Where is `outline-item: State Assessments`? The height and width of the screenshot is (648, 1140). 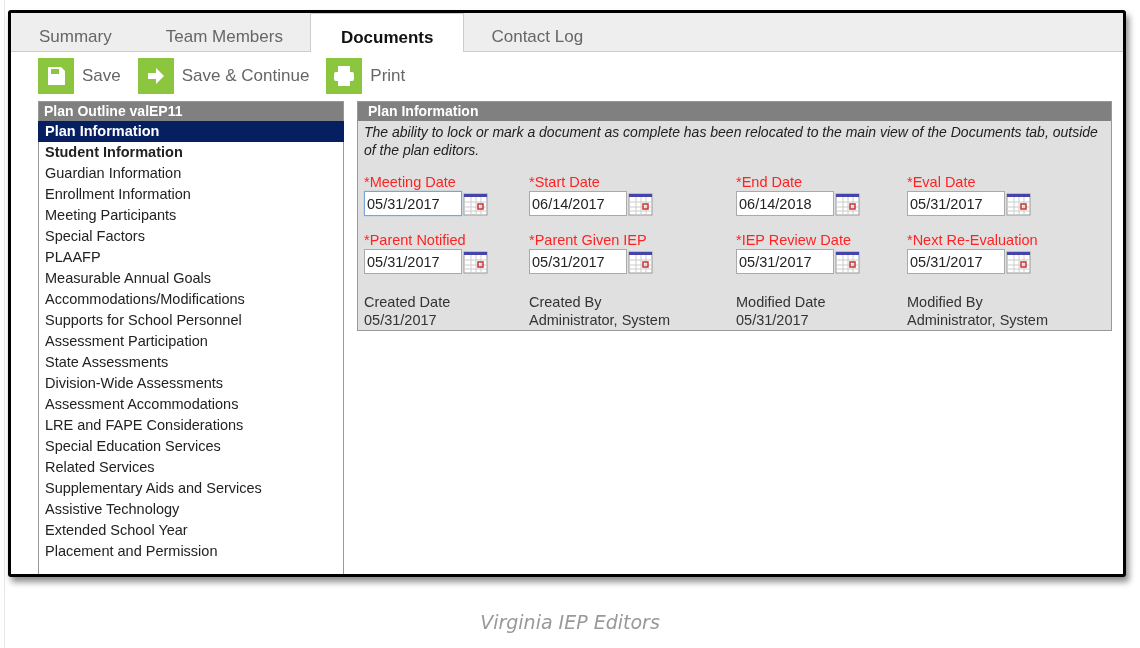 outline-item: State Assessments is located at coordinates (191, 362).